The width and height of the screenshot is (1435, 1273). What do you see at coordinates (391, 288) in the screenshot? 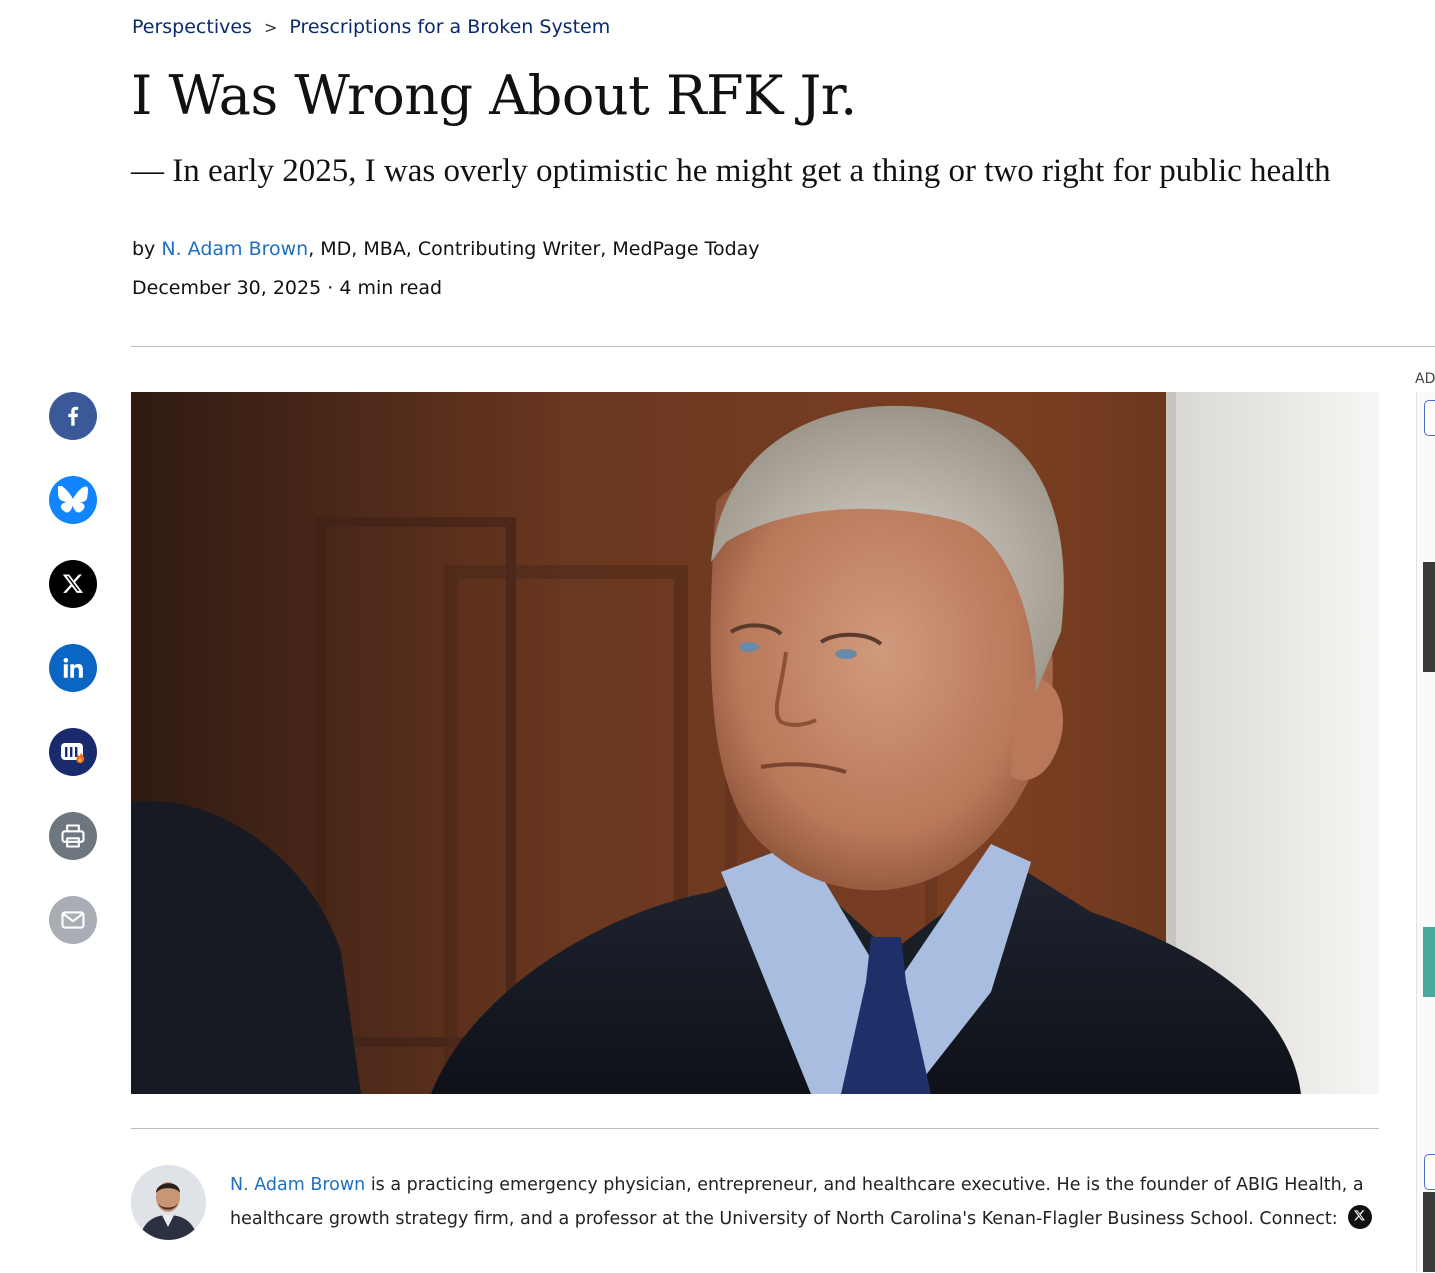
I see `read-time: 4 min read` at bounding box center [391, 288].